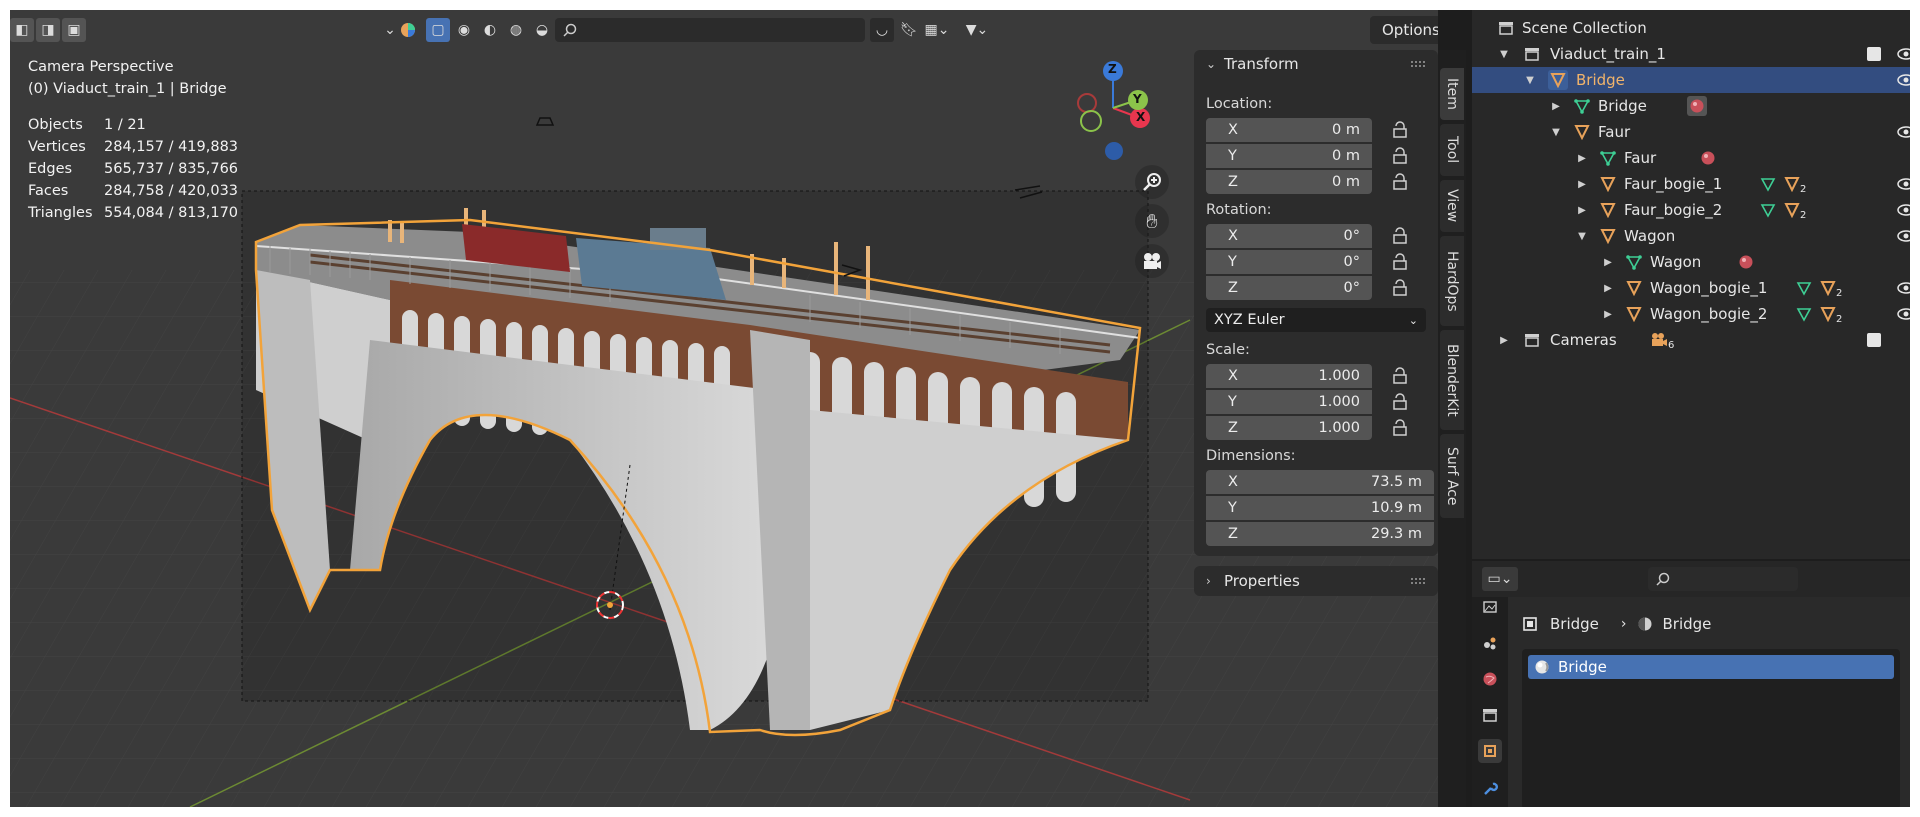  I want to click on visibility-dropdown-icon: ⌄, so click(390, 30).